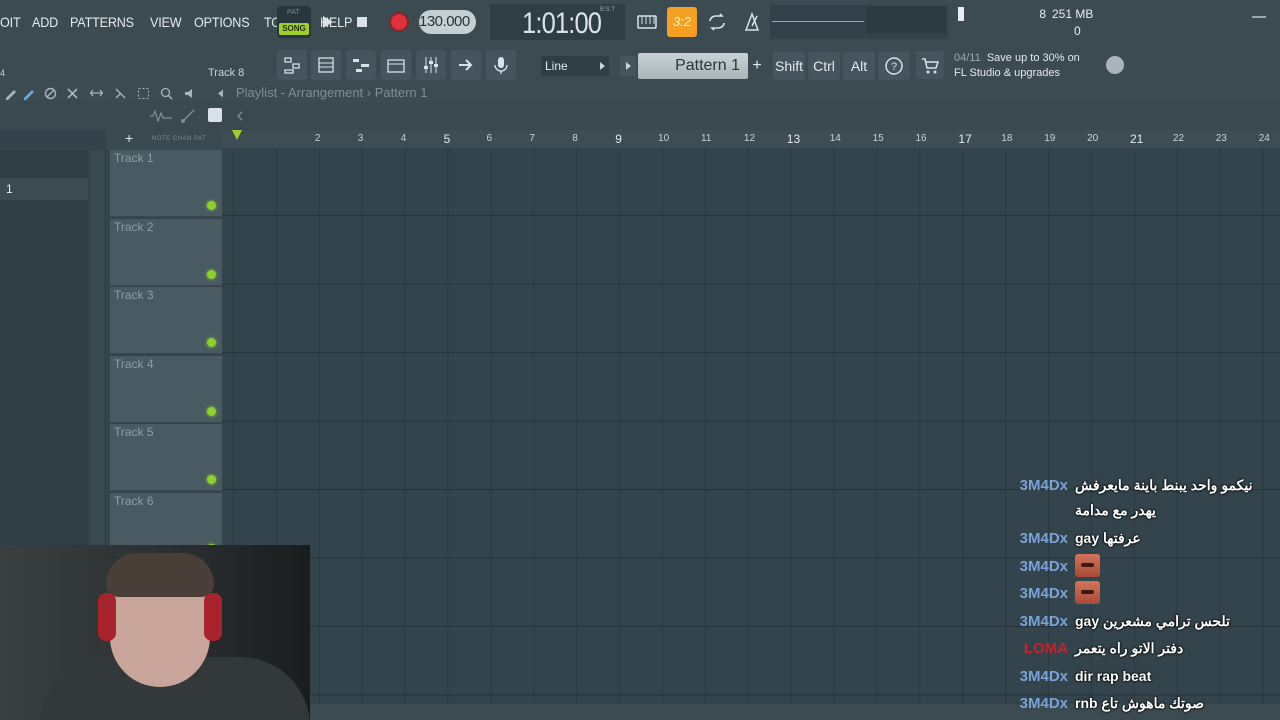 The height and width of the screenshot is (720, 1280). What do you see at coordinates (10, 93) in the screenshot?
I see `pencil-icon` at bounding box center [10, 93].